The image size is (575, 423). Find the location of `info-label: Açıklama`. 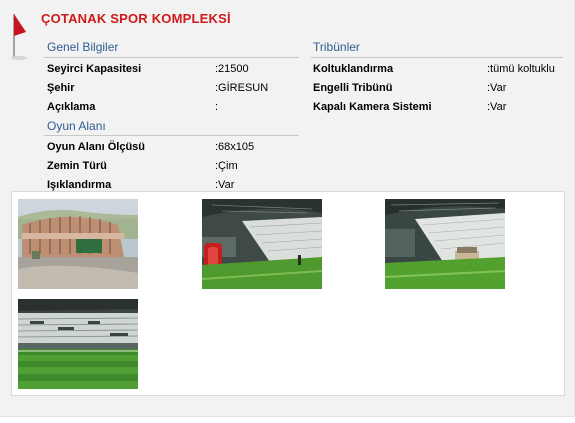

info-label: Açıklama is located at coordinates (71, 107).